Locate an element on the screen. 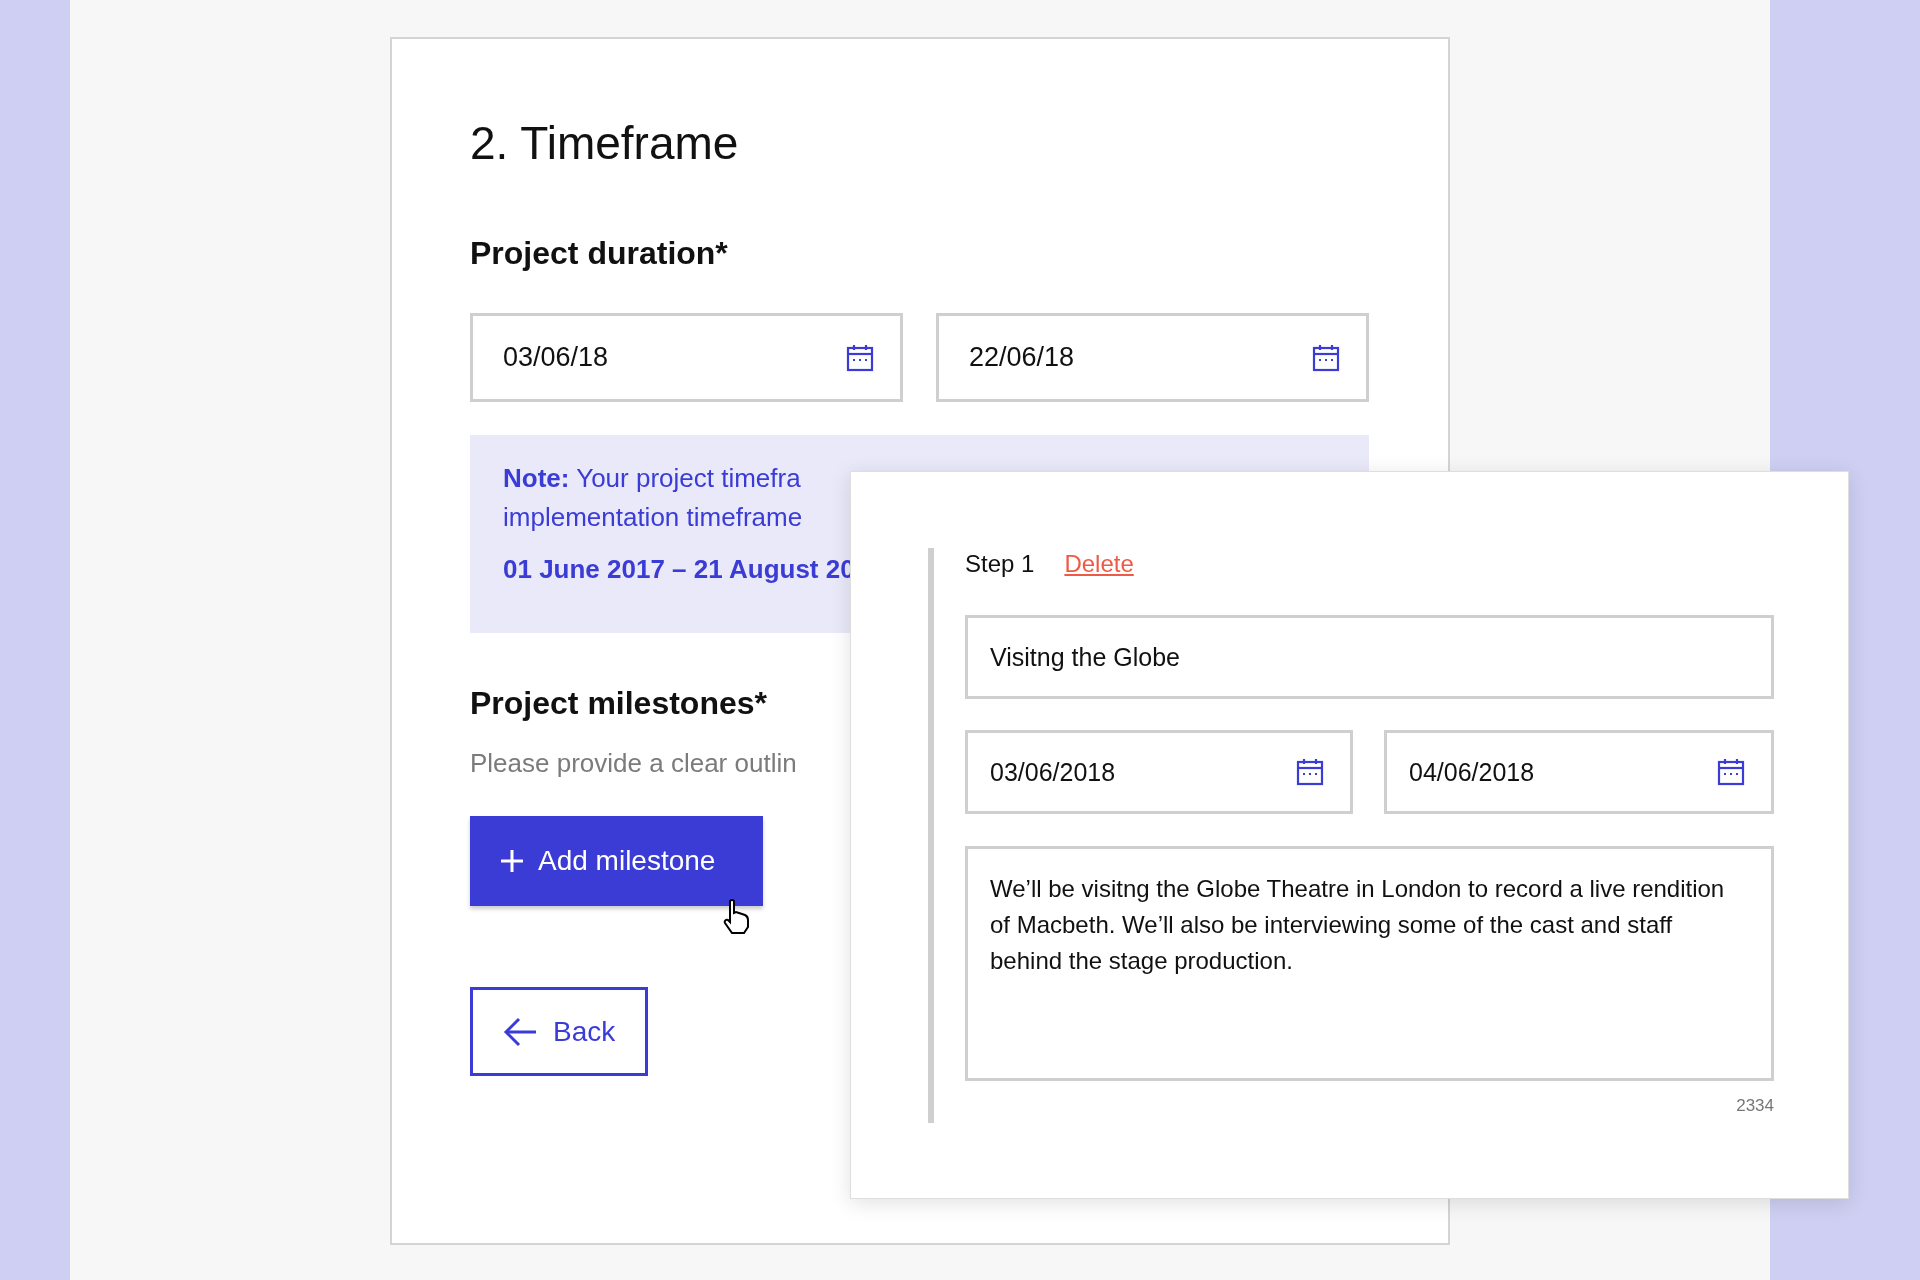 The image size is (1920, 1280). date-field: 03/06/2018 is located at coordinates (1159, 772).